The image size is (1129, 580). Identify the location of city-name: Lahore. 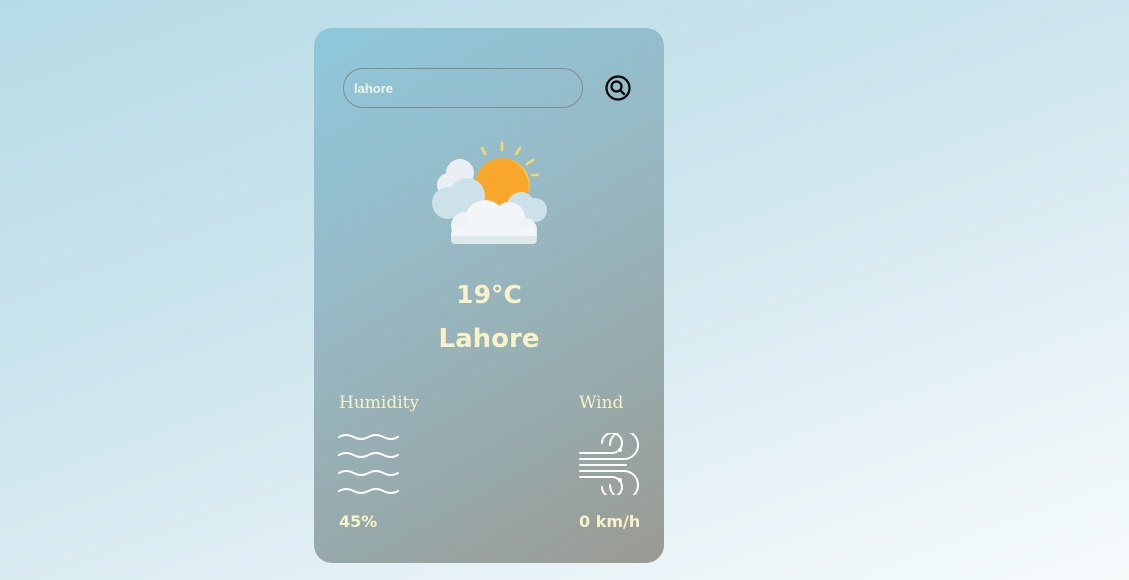
(489, 339).